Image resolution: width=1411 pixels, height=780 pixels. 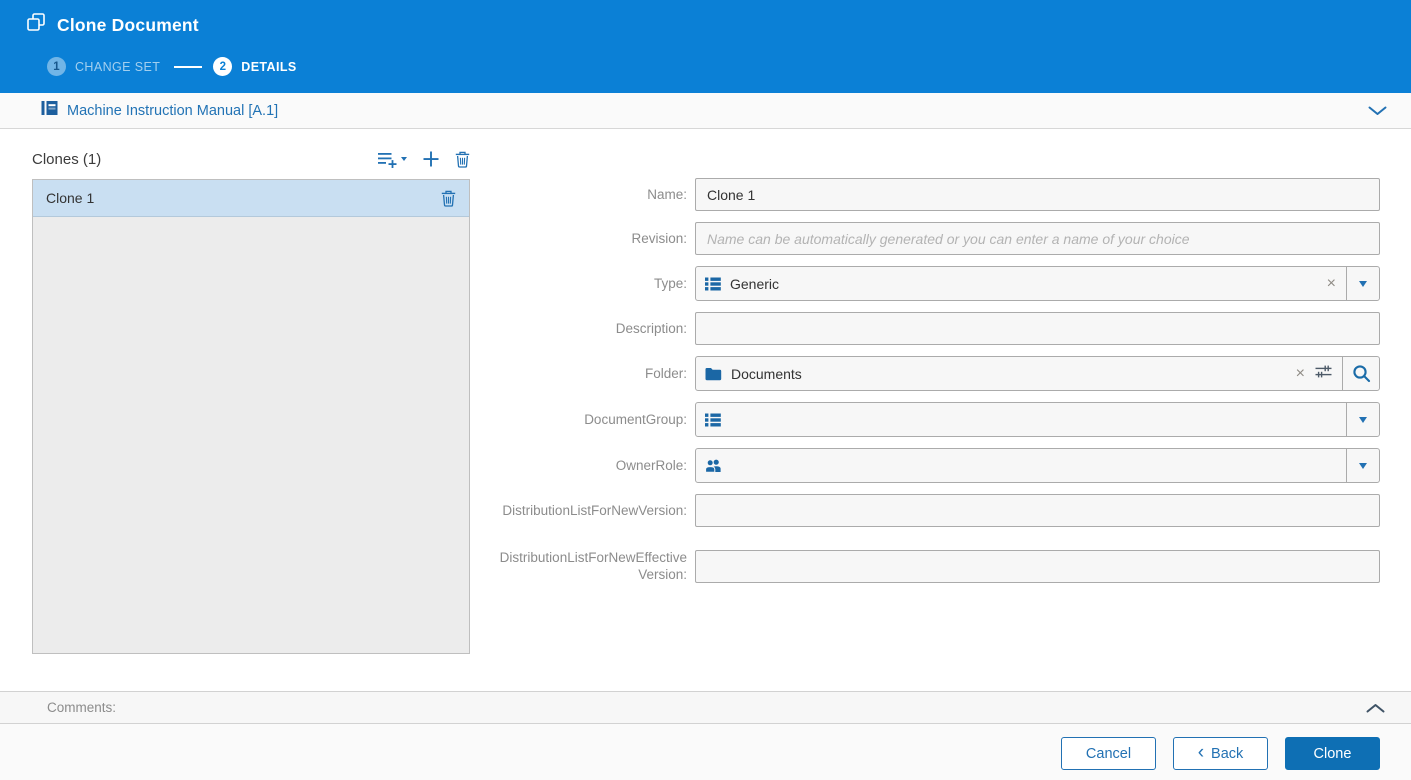 I want to click on page-title: Clone Document, so click(x=128, y=24).